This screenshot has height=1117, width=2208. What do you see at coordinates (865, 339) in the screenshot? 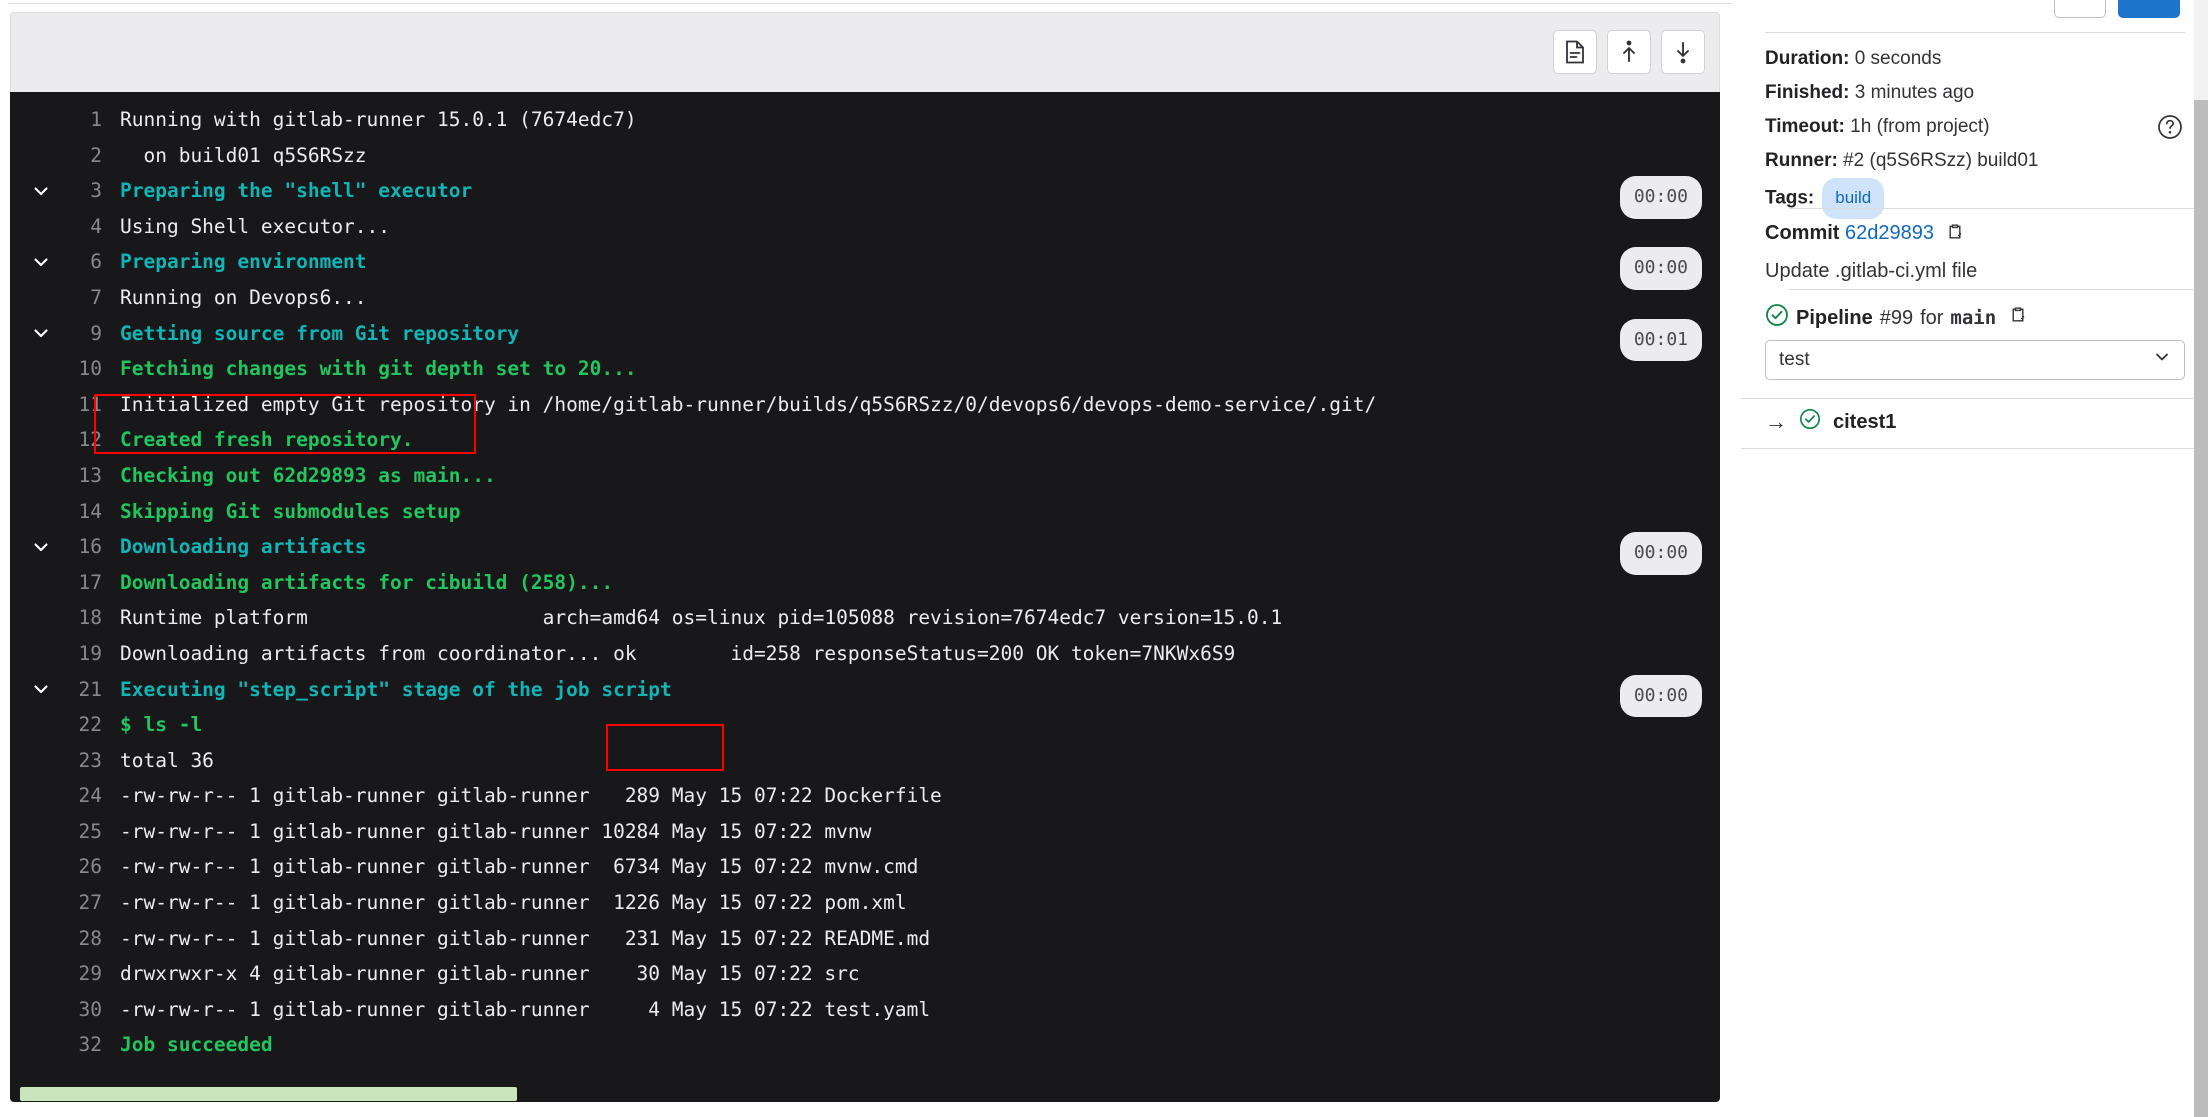
I see `log-line: 9 Getting source from Git repository 00:01` at bounding box center [865, 339].